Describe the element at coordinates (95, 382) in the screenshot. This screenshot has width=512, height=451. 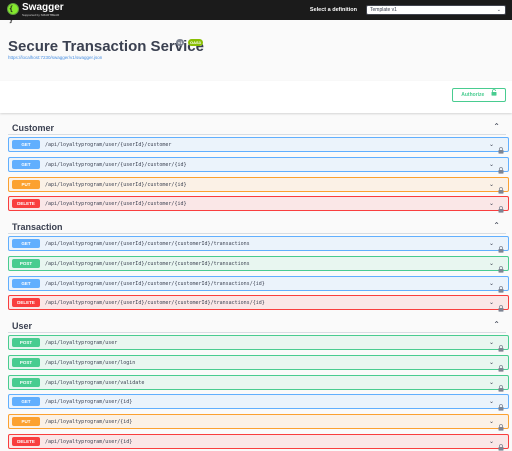
I see `operation-path: /api/loyaltyprogram/user/validate` at that location.